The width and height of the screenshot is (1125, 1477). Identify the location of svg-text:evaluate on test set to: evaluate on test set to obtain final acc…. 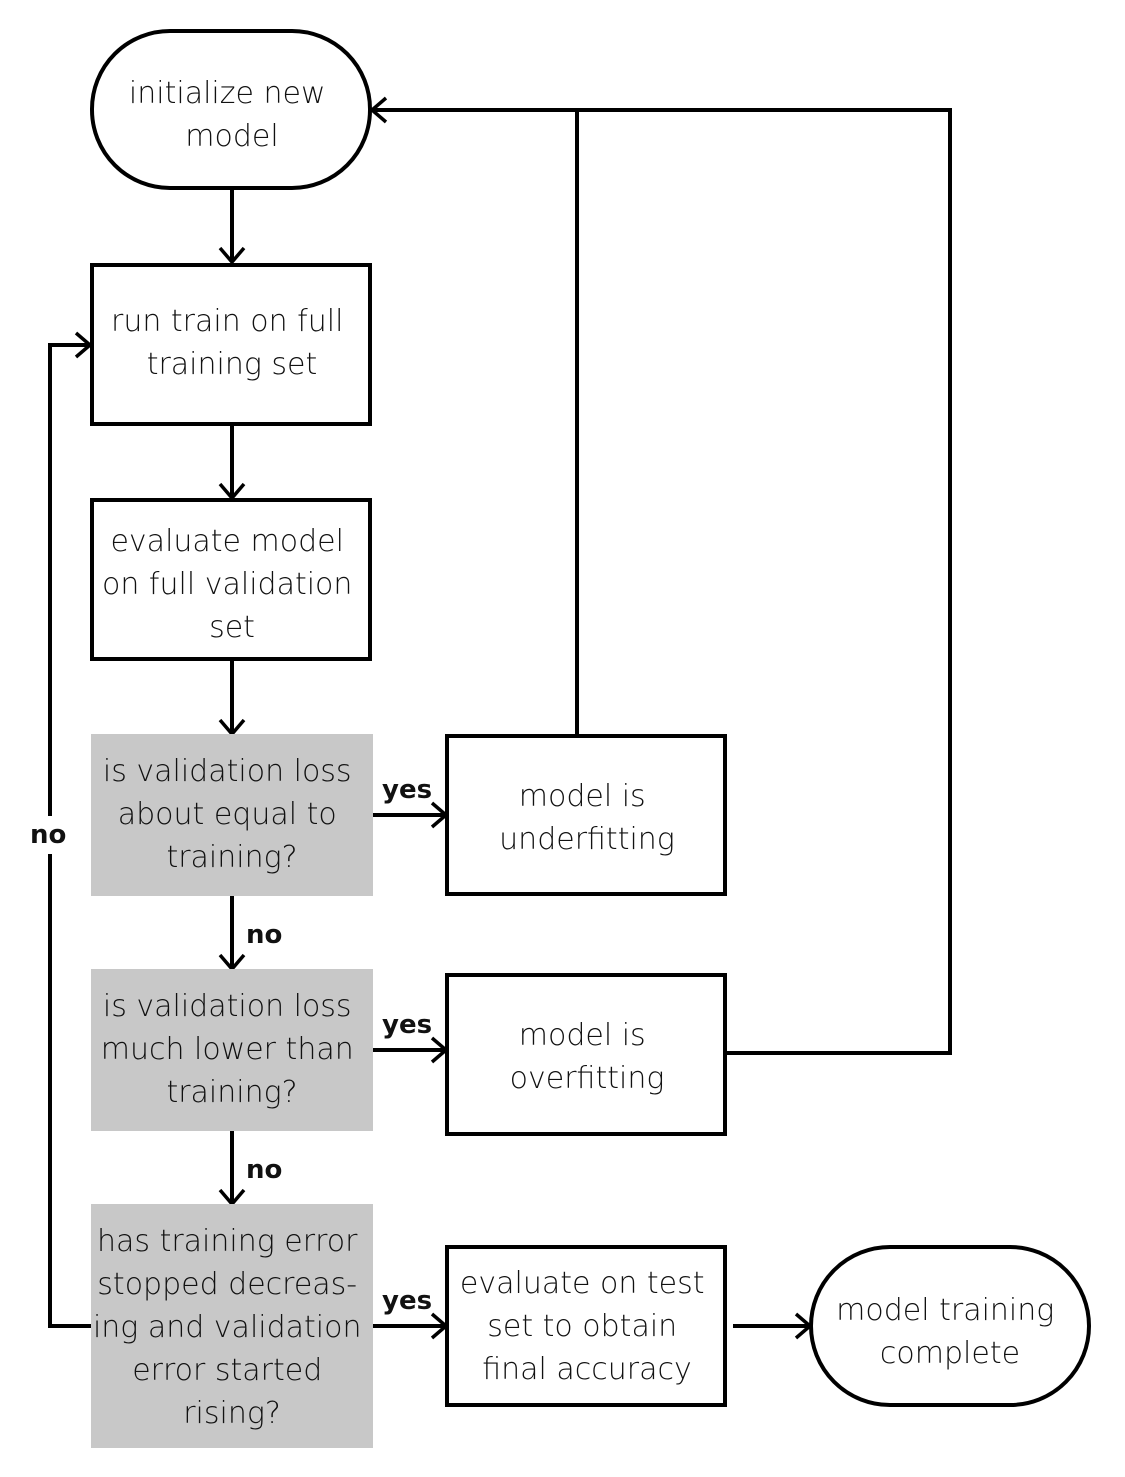
(587, 1326).